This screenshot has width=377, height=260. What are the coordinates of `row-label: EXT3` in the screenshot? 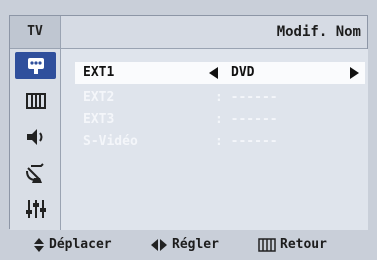 It's located at (99, 119).